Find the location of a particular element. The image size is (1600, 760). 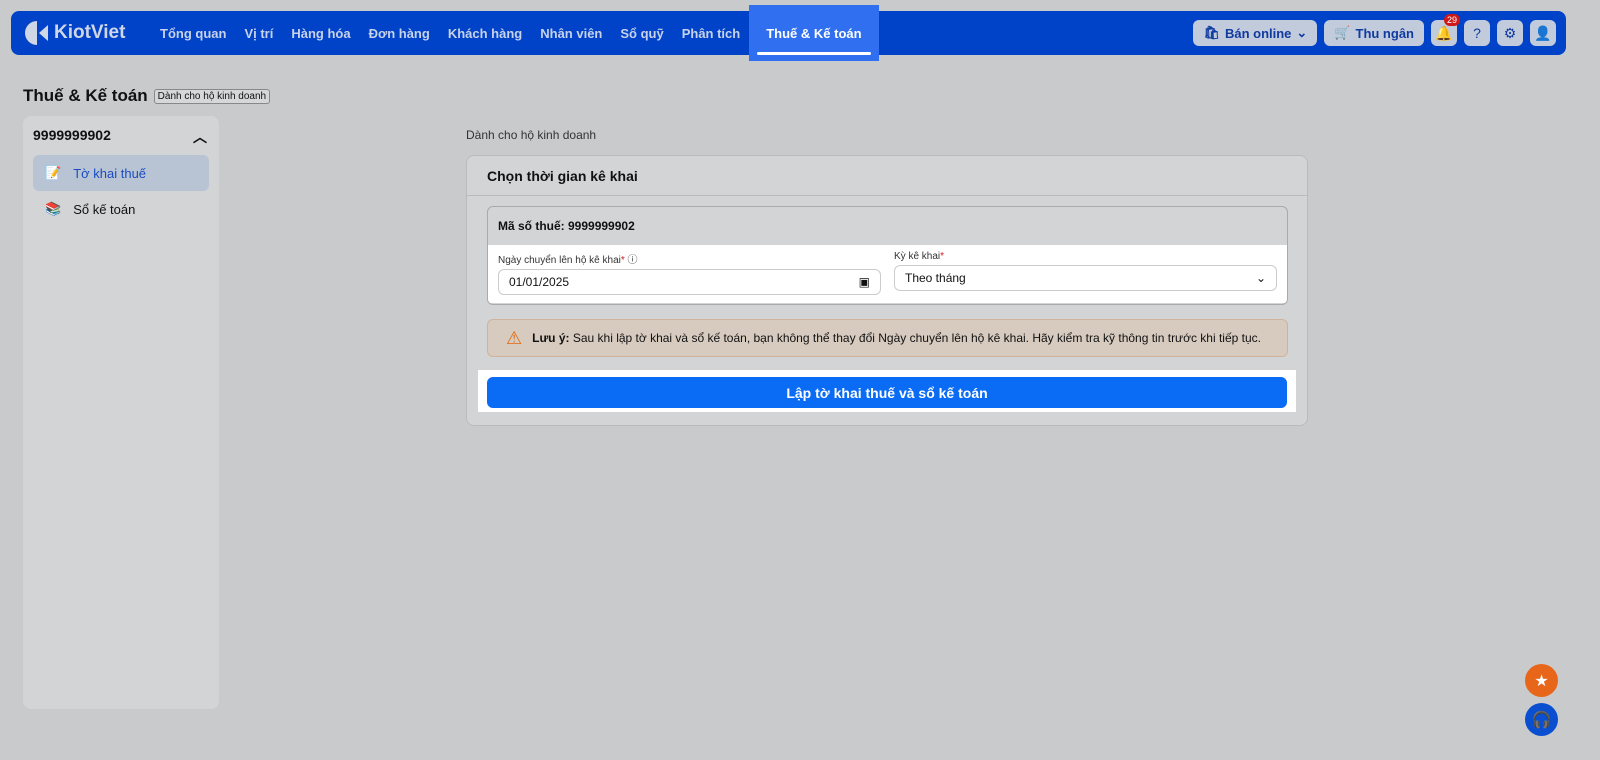

page-title-row: Thuế & Kế toán Dành cho hộ kinh doanh is located at coordinates (147, 96).